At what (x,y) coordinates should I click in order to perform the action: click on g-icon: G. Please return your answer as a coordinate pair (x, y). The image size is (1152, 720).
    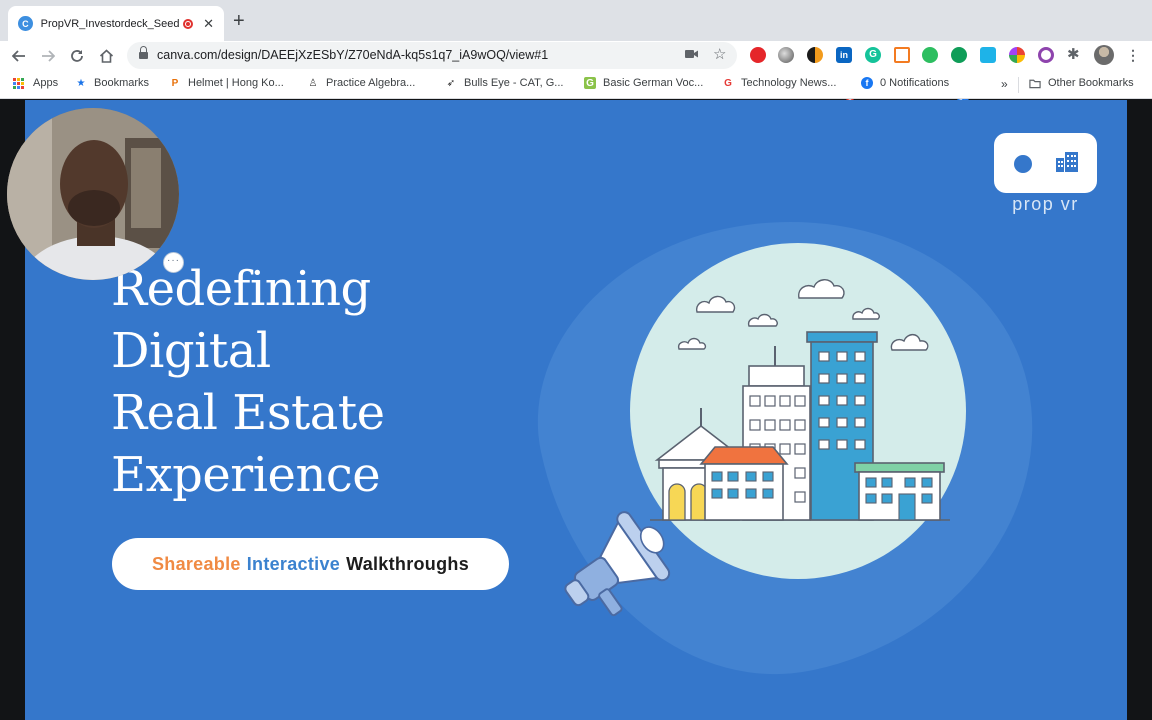
    Looking at the image, I should click on (590, 83).